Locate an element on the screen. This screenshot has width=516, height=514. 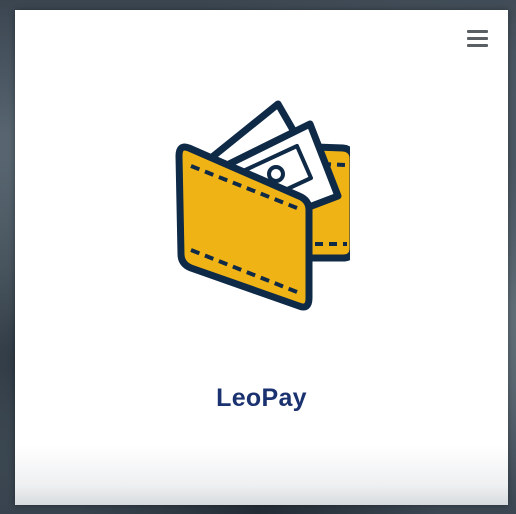
wallet-icon is located at coordinates (262, 205).